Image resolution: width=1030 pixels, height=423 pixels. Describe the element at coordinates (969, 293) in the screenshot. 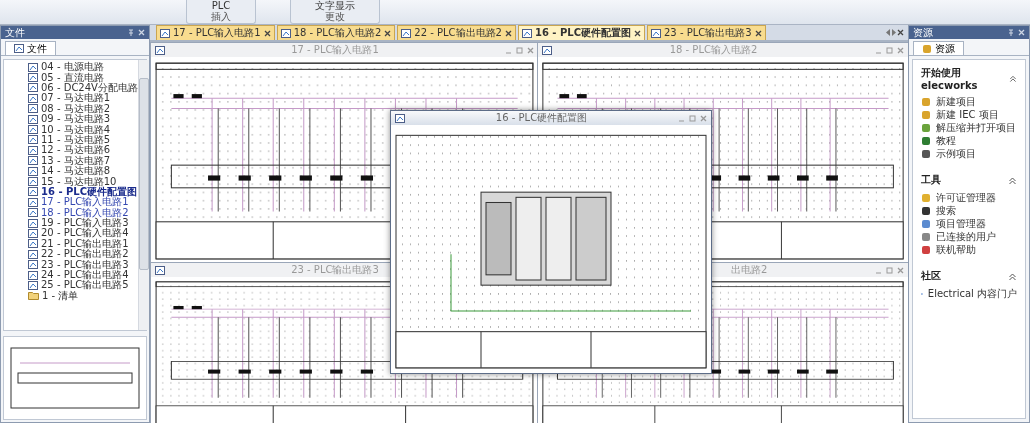

I see `resource-link: Electrical 内容门户` at that location.